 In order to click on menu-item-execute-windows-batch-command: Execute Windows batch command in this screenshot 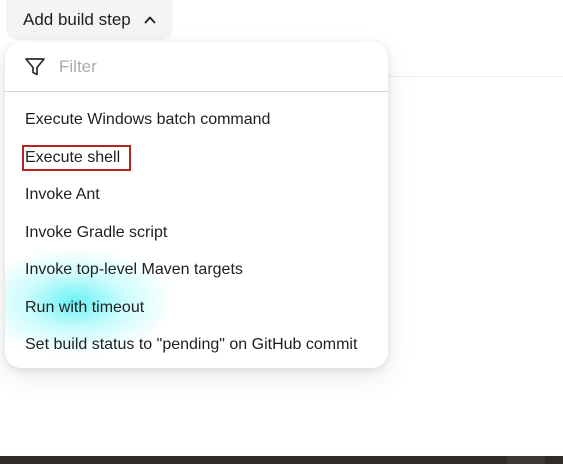, I will do `click(196, 119)`.